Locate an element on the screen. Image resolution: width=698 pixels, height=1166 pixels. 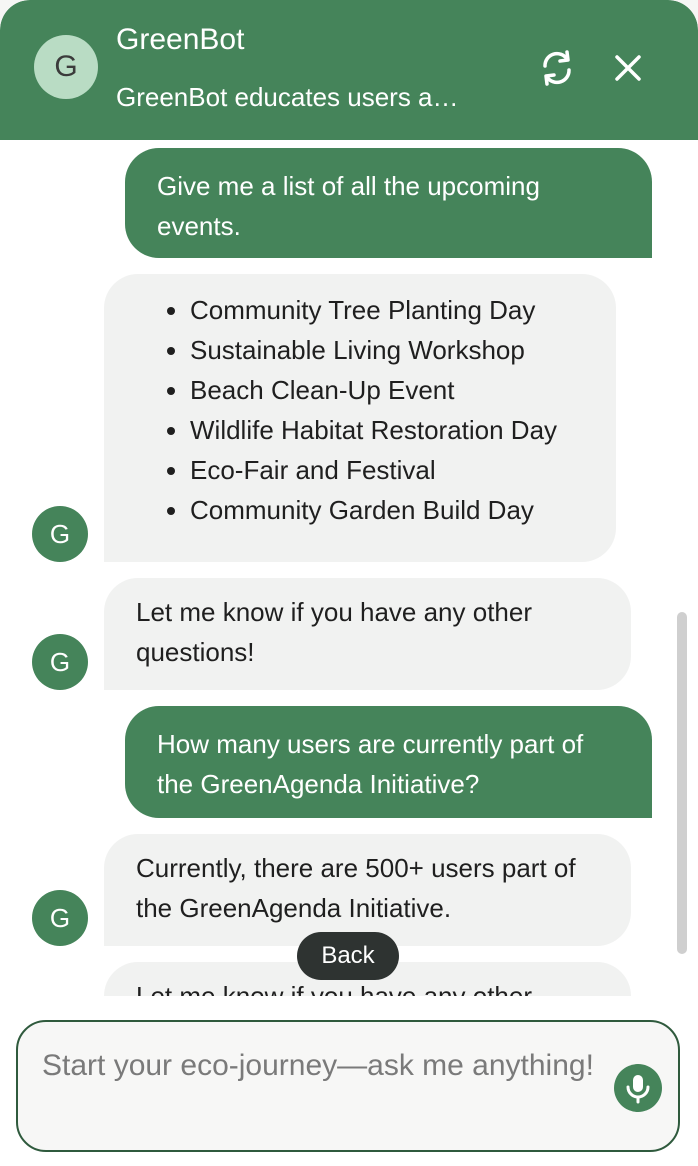
bot-message-text: Let me know if you have any other is located at coordinates (334, 988).